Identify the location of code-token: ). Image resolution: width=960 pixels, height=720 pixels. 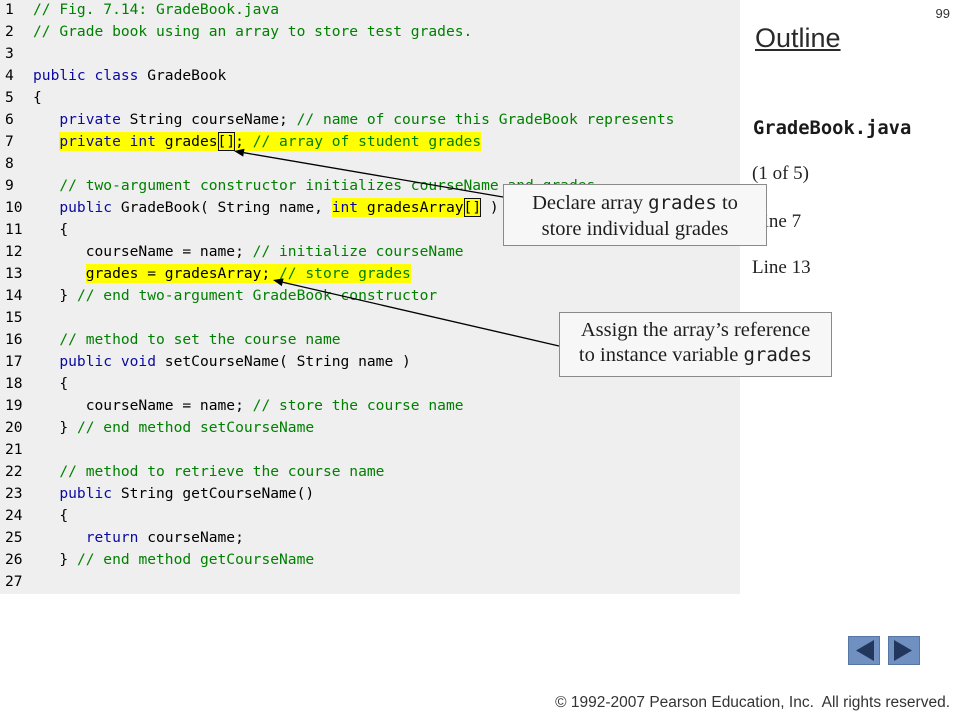
(490, 207).